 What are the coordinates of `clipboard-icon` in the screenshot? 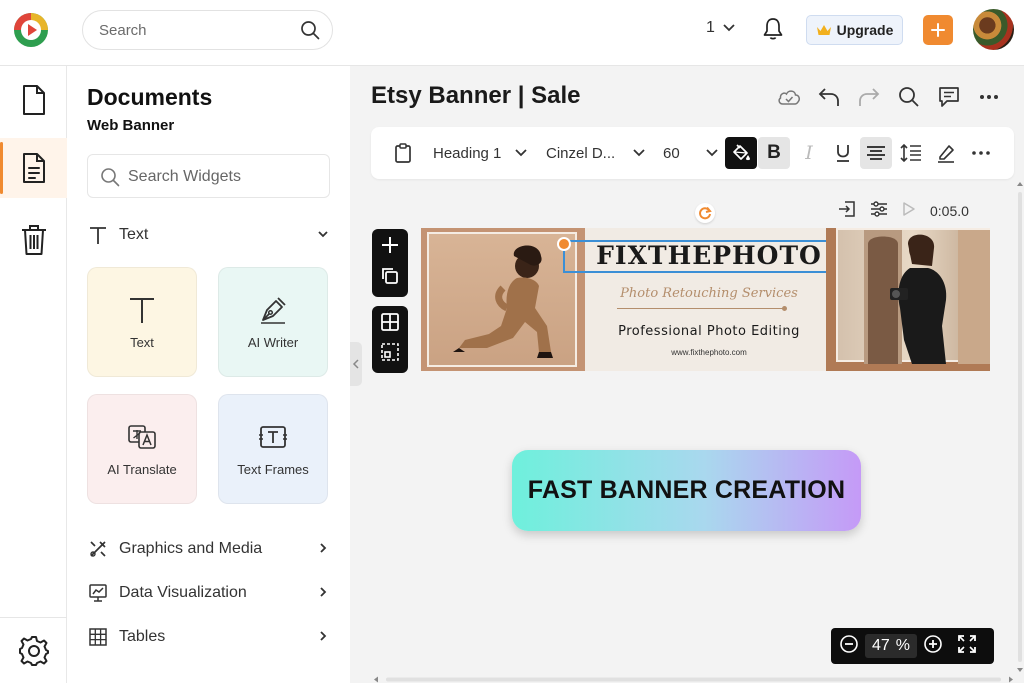 It's located at (403, 153).